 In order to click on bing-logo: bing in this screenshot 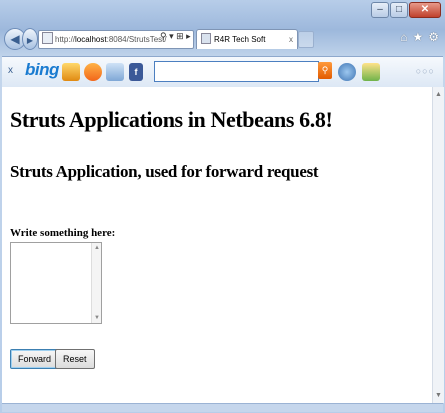, I will do `click(42, 70)`.